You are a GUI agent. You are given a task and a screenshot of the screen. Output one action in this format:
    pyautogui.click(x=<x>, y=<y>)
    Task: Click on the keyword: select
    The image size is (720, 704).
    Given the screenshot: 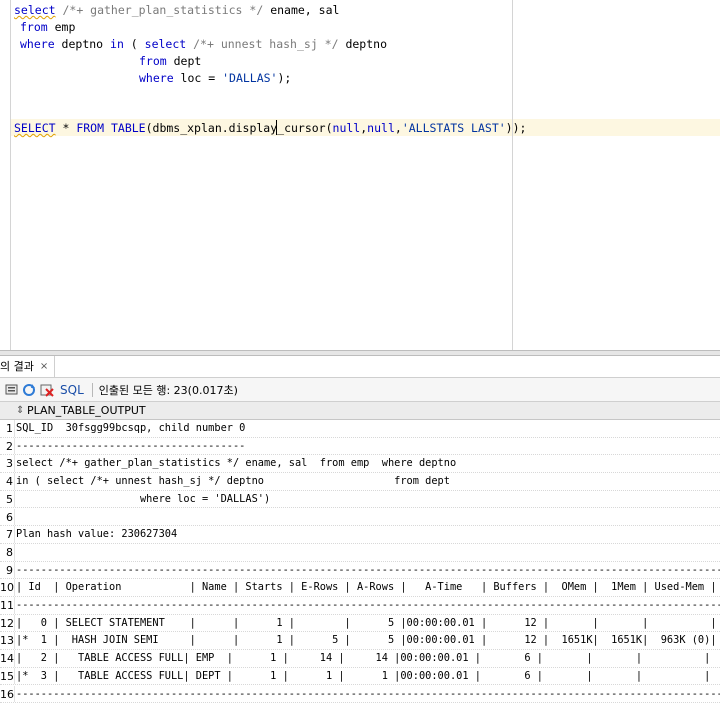 What is the action you would take?
    pyautogui.click(x=165, y=44)
    